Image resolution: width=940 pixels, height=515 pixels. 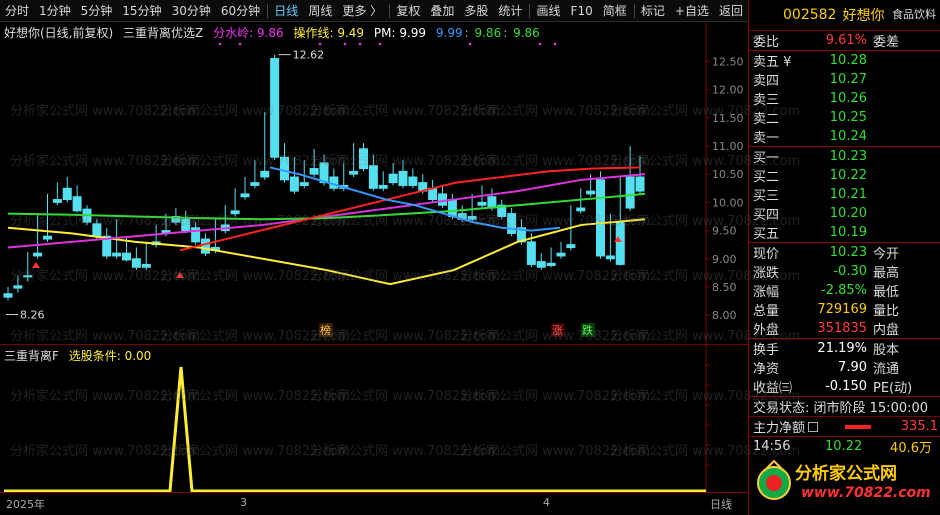 I want to click on buy-price: 10.21, so click(x=848, y=194).